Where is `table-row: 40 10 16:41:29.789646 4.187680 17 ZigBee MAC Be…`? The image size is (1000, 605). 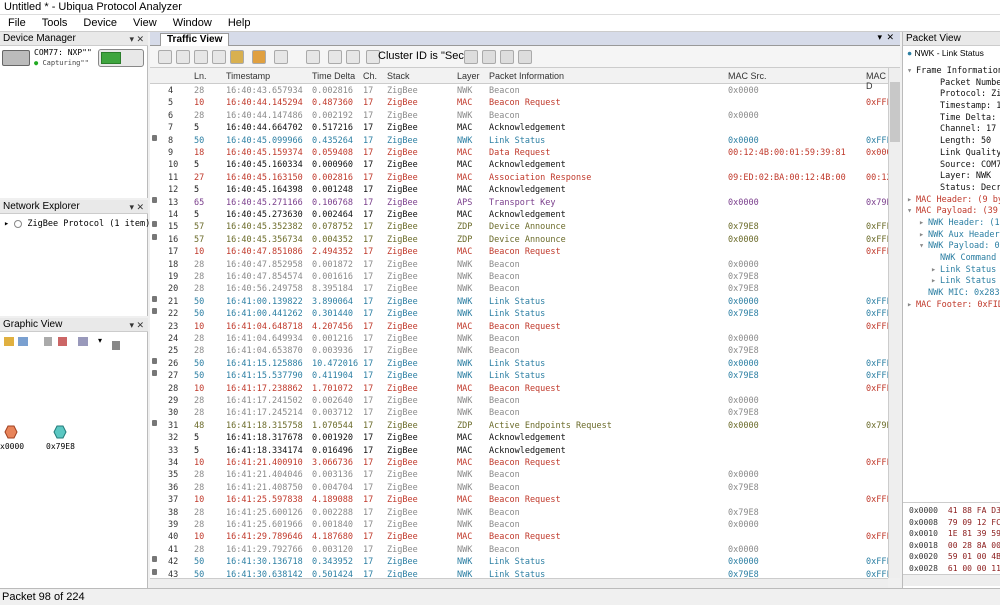
table-row: 40 10 16:41:29.789646 4.187680 17 ZigBee MAC Be… is located at coordinates (519, 537).